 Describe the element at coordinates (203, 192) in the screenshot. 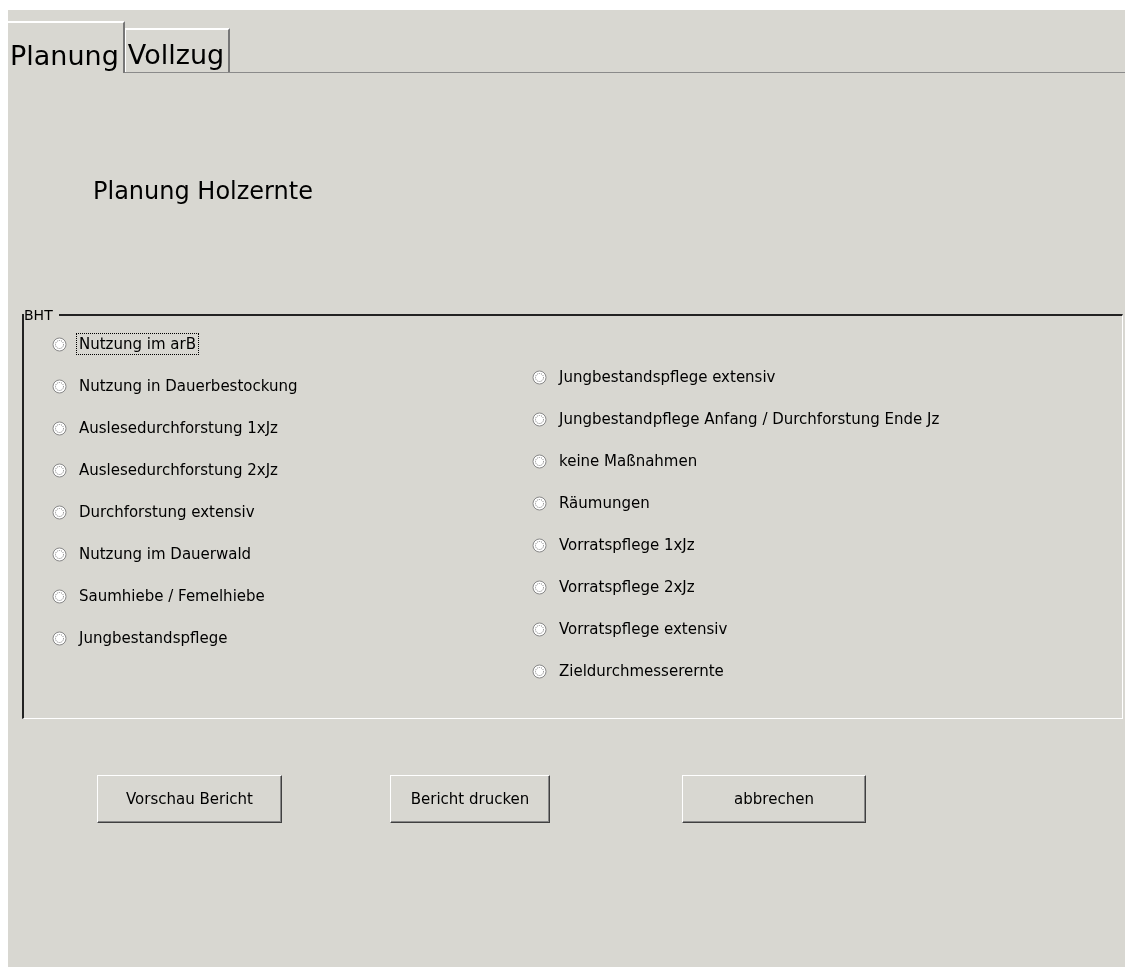

I see `heading: Planung Holzernte` at that location.